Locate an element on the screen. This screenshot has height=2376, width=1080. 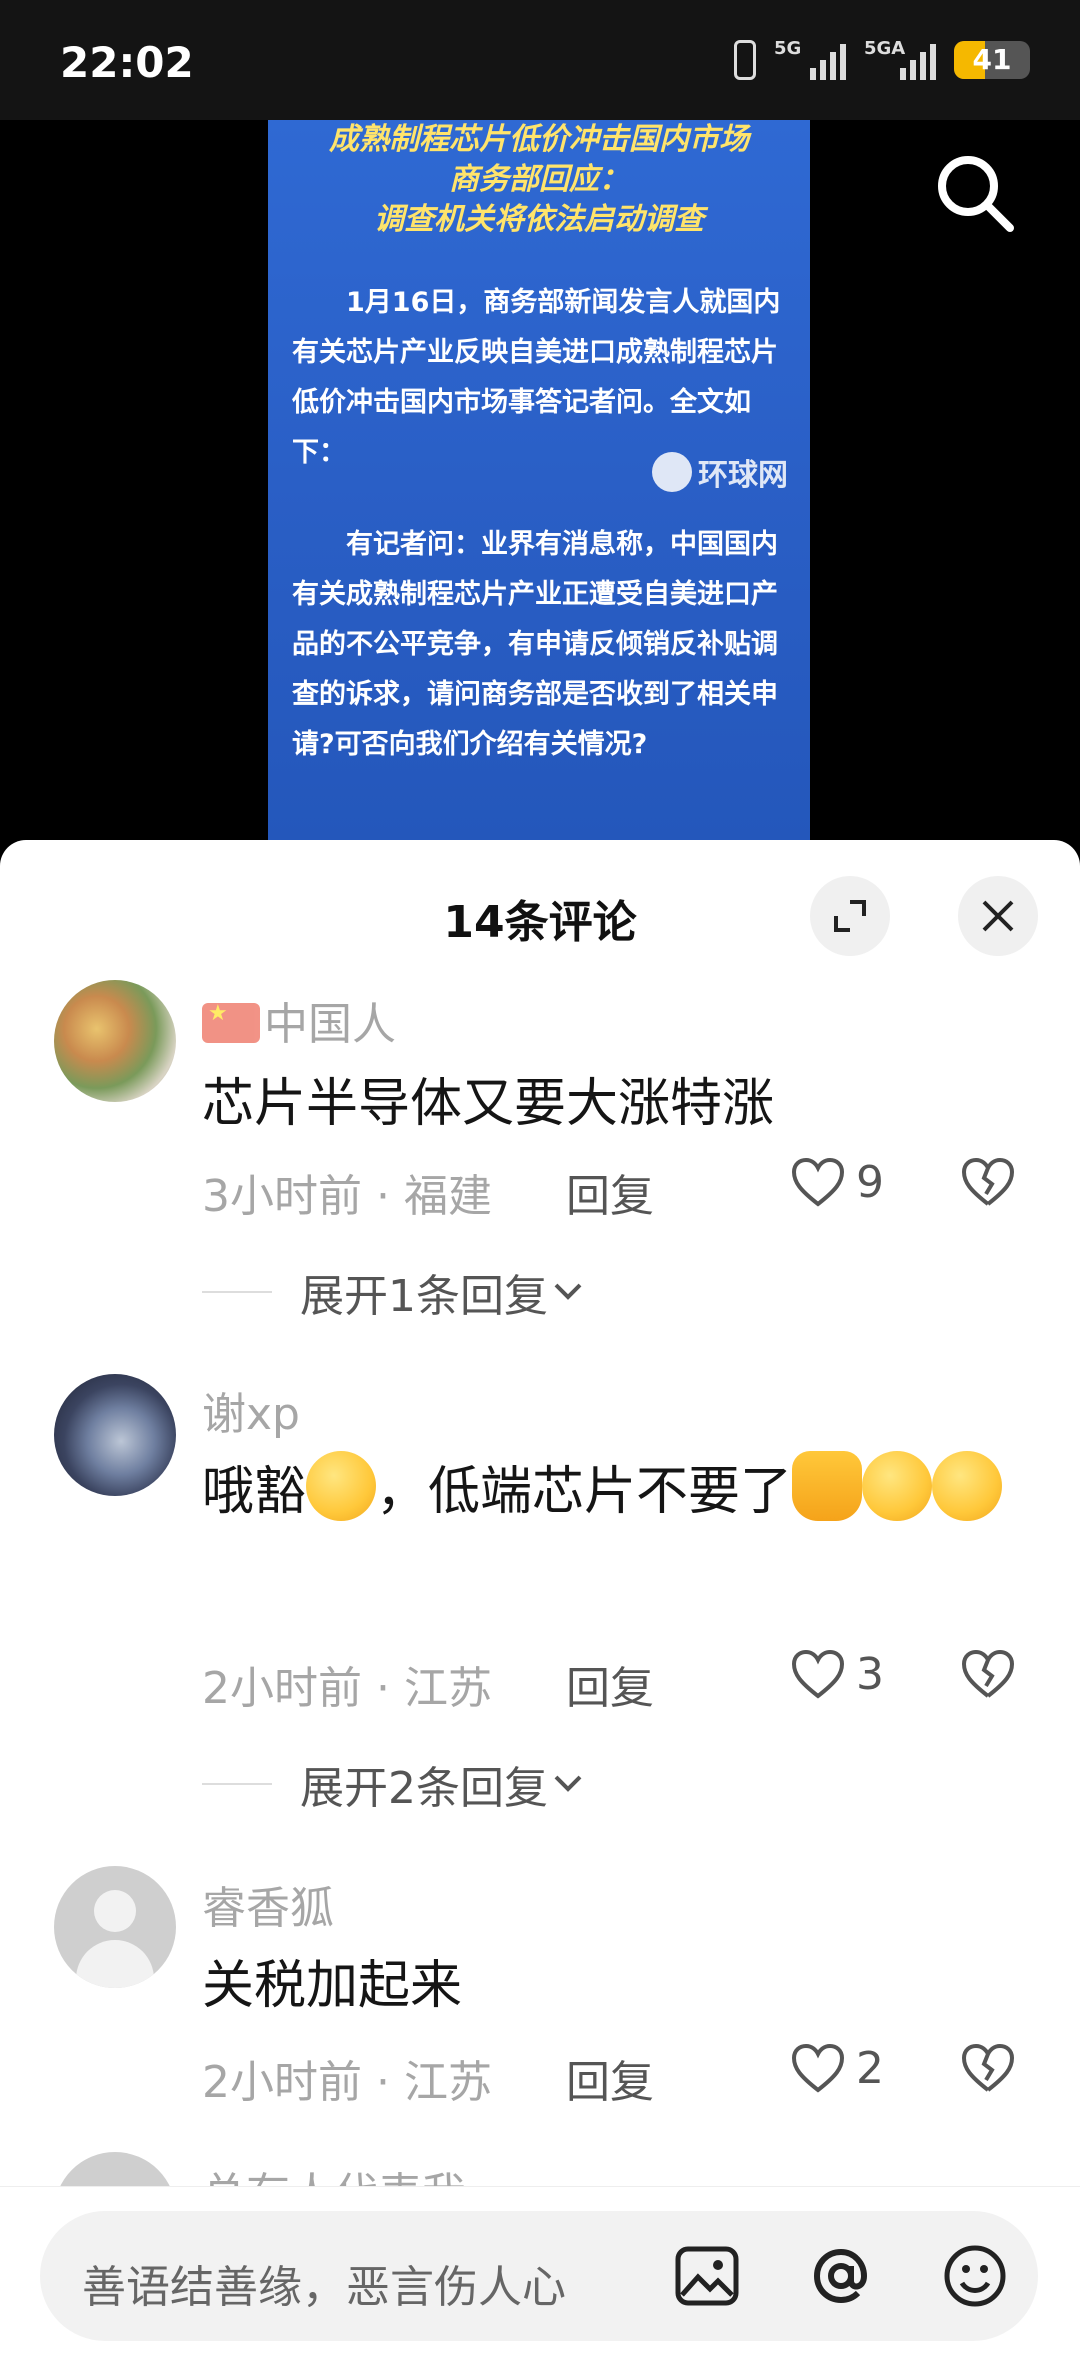
mention-button is located at coordinates (841, 2276).